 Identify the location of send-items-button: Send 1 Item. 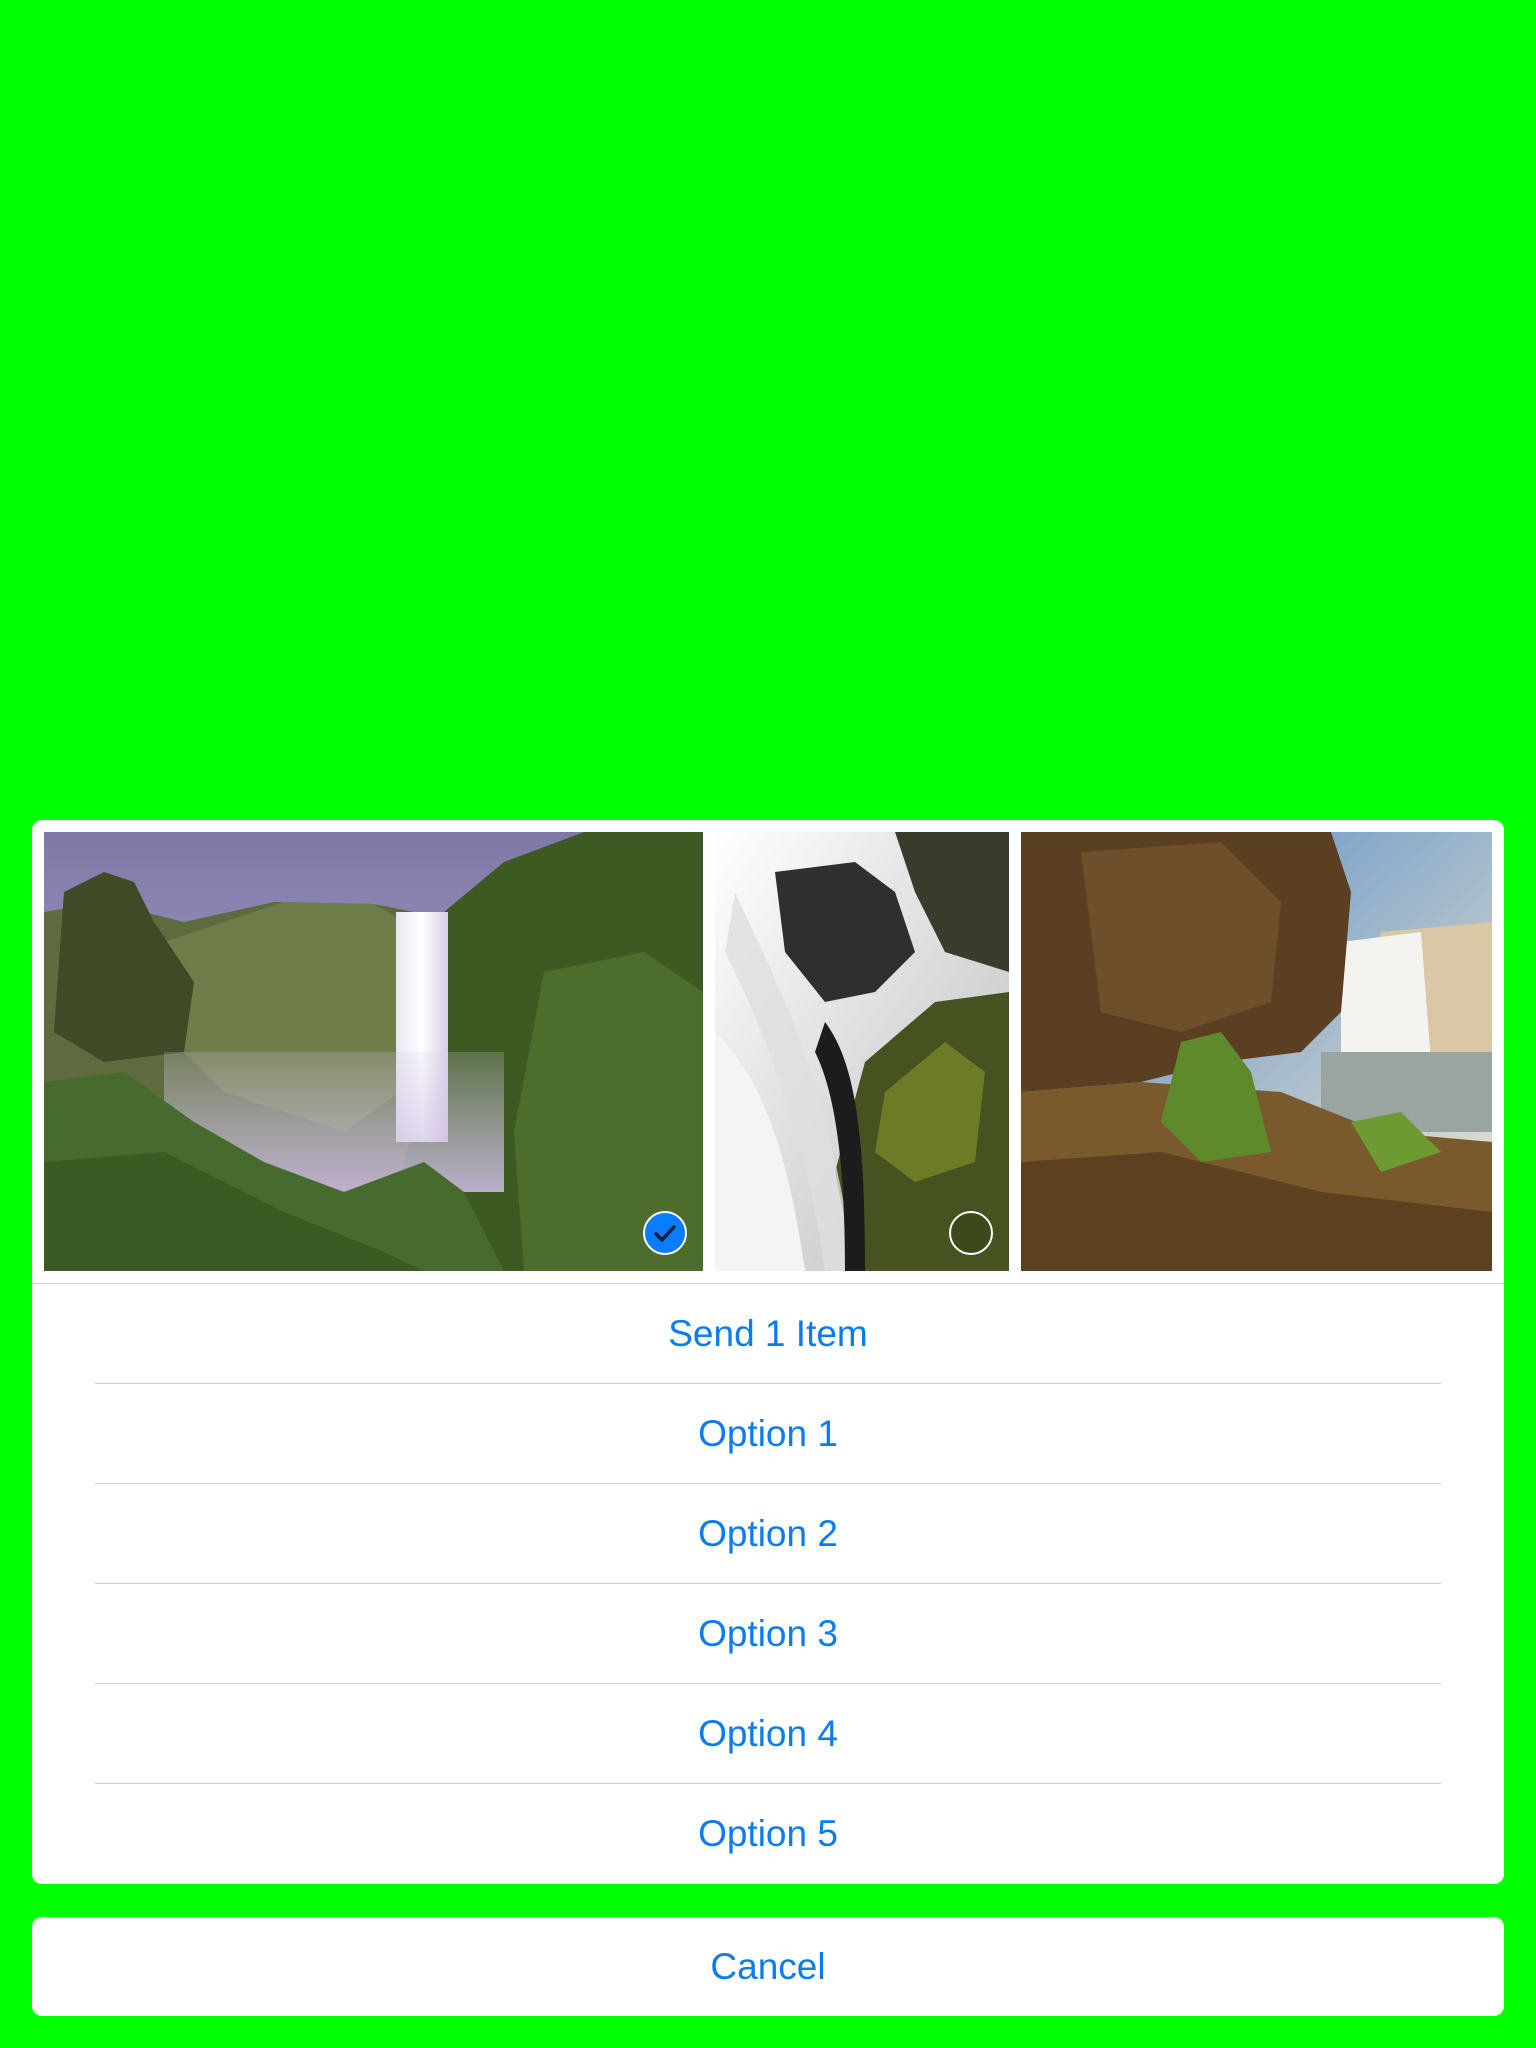
(768, 1334).